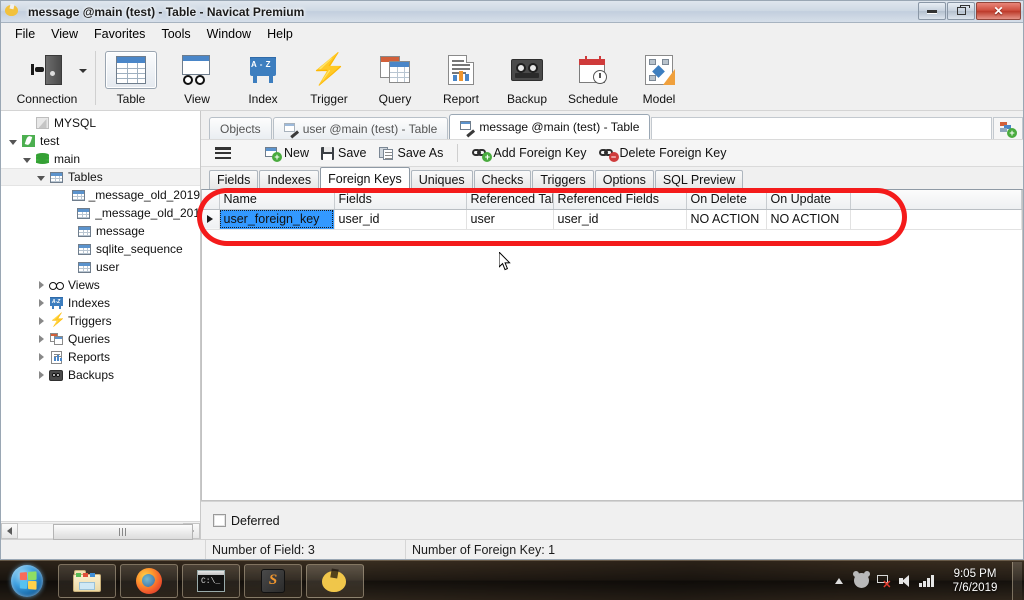 This screenshot has width=1024, height=600. I want to click on tree-item-message-old-201: _message_old_201, so click(100, 213).